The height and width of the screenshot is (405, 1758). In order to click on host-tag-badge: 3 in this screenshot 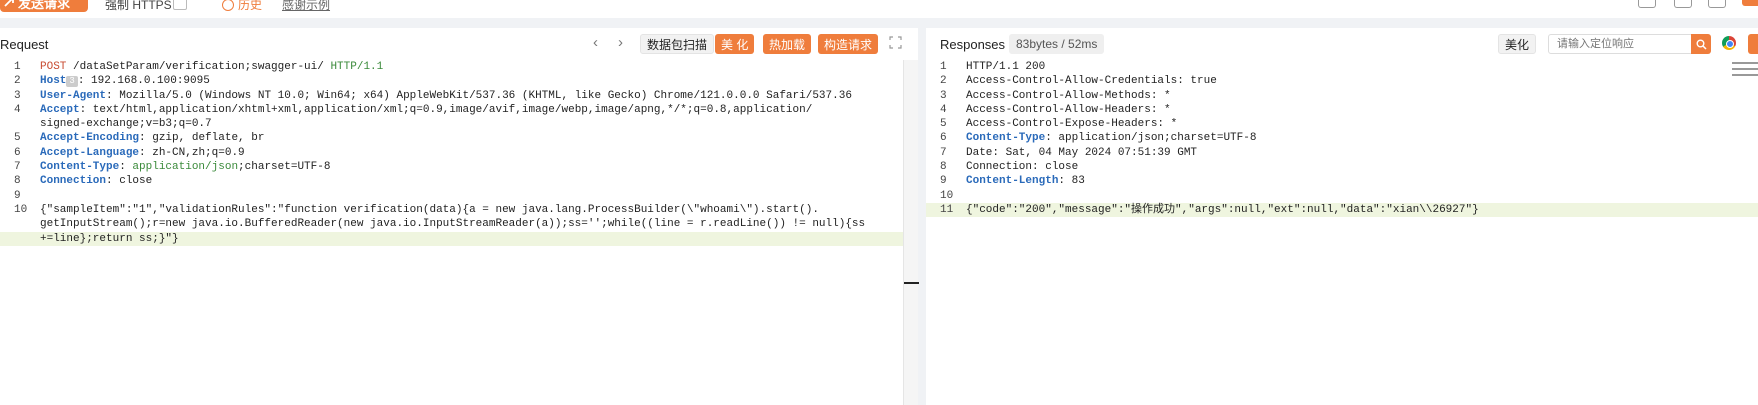, I will do `click(72, 82)`.